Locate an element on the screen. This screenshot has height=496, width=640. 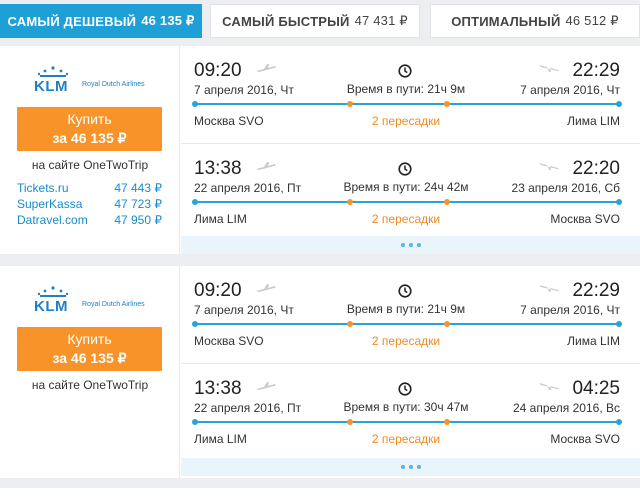
tab-optimal: Оптимальный 46 512 ₽ is located at coordinates (535, 21).